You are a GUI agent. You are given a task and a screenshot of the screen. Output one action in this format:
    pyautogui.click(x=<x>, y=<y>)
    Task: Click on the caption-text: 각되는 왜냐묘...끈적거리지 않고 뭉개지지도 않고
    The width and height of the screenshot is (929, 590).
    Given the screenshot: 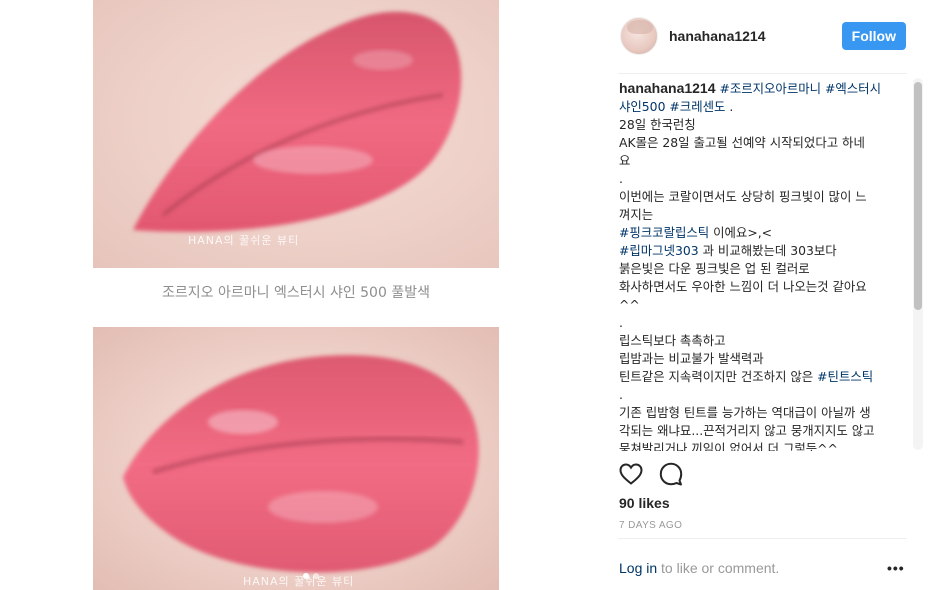 What is the action you would take?
    pyautogui.click(x=747, y=430)
    